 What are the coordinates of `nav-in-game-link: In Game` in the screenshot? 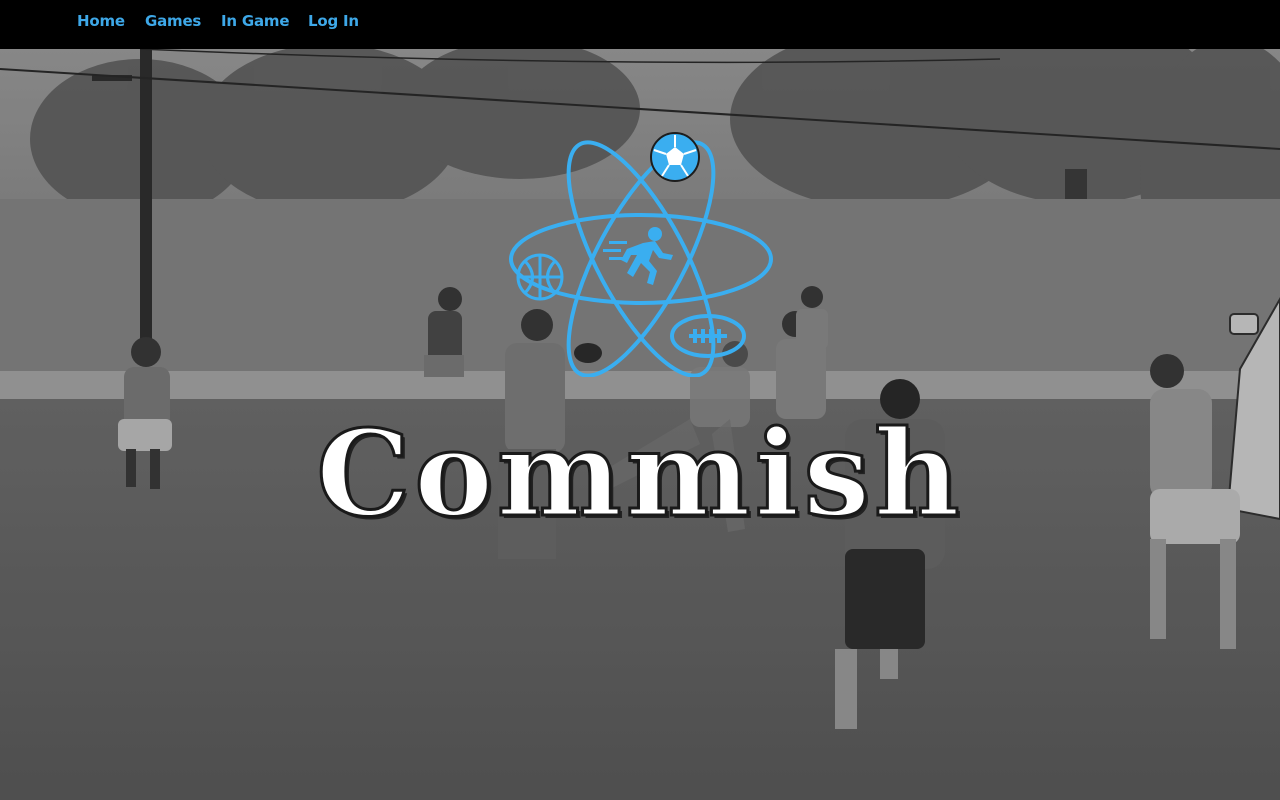 It's located at (255, 21).